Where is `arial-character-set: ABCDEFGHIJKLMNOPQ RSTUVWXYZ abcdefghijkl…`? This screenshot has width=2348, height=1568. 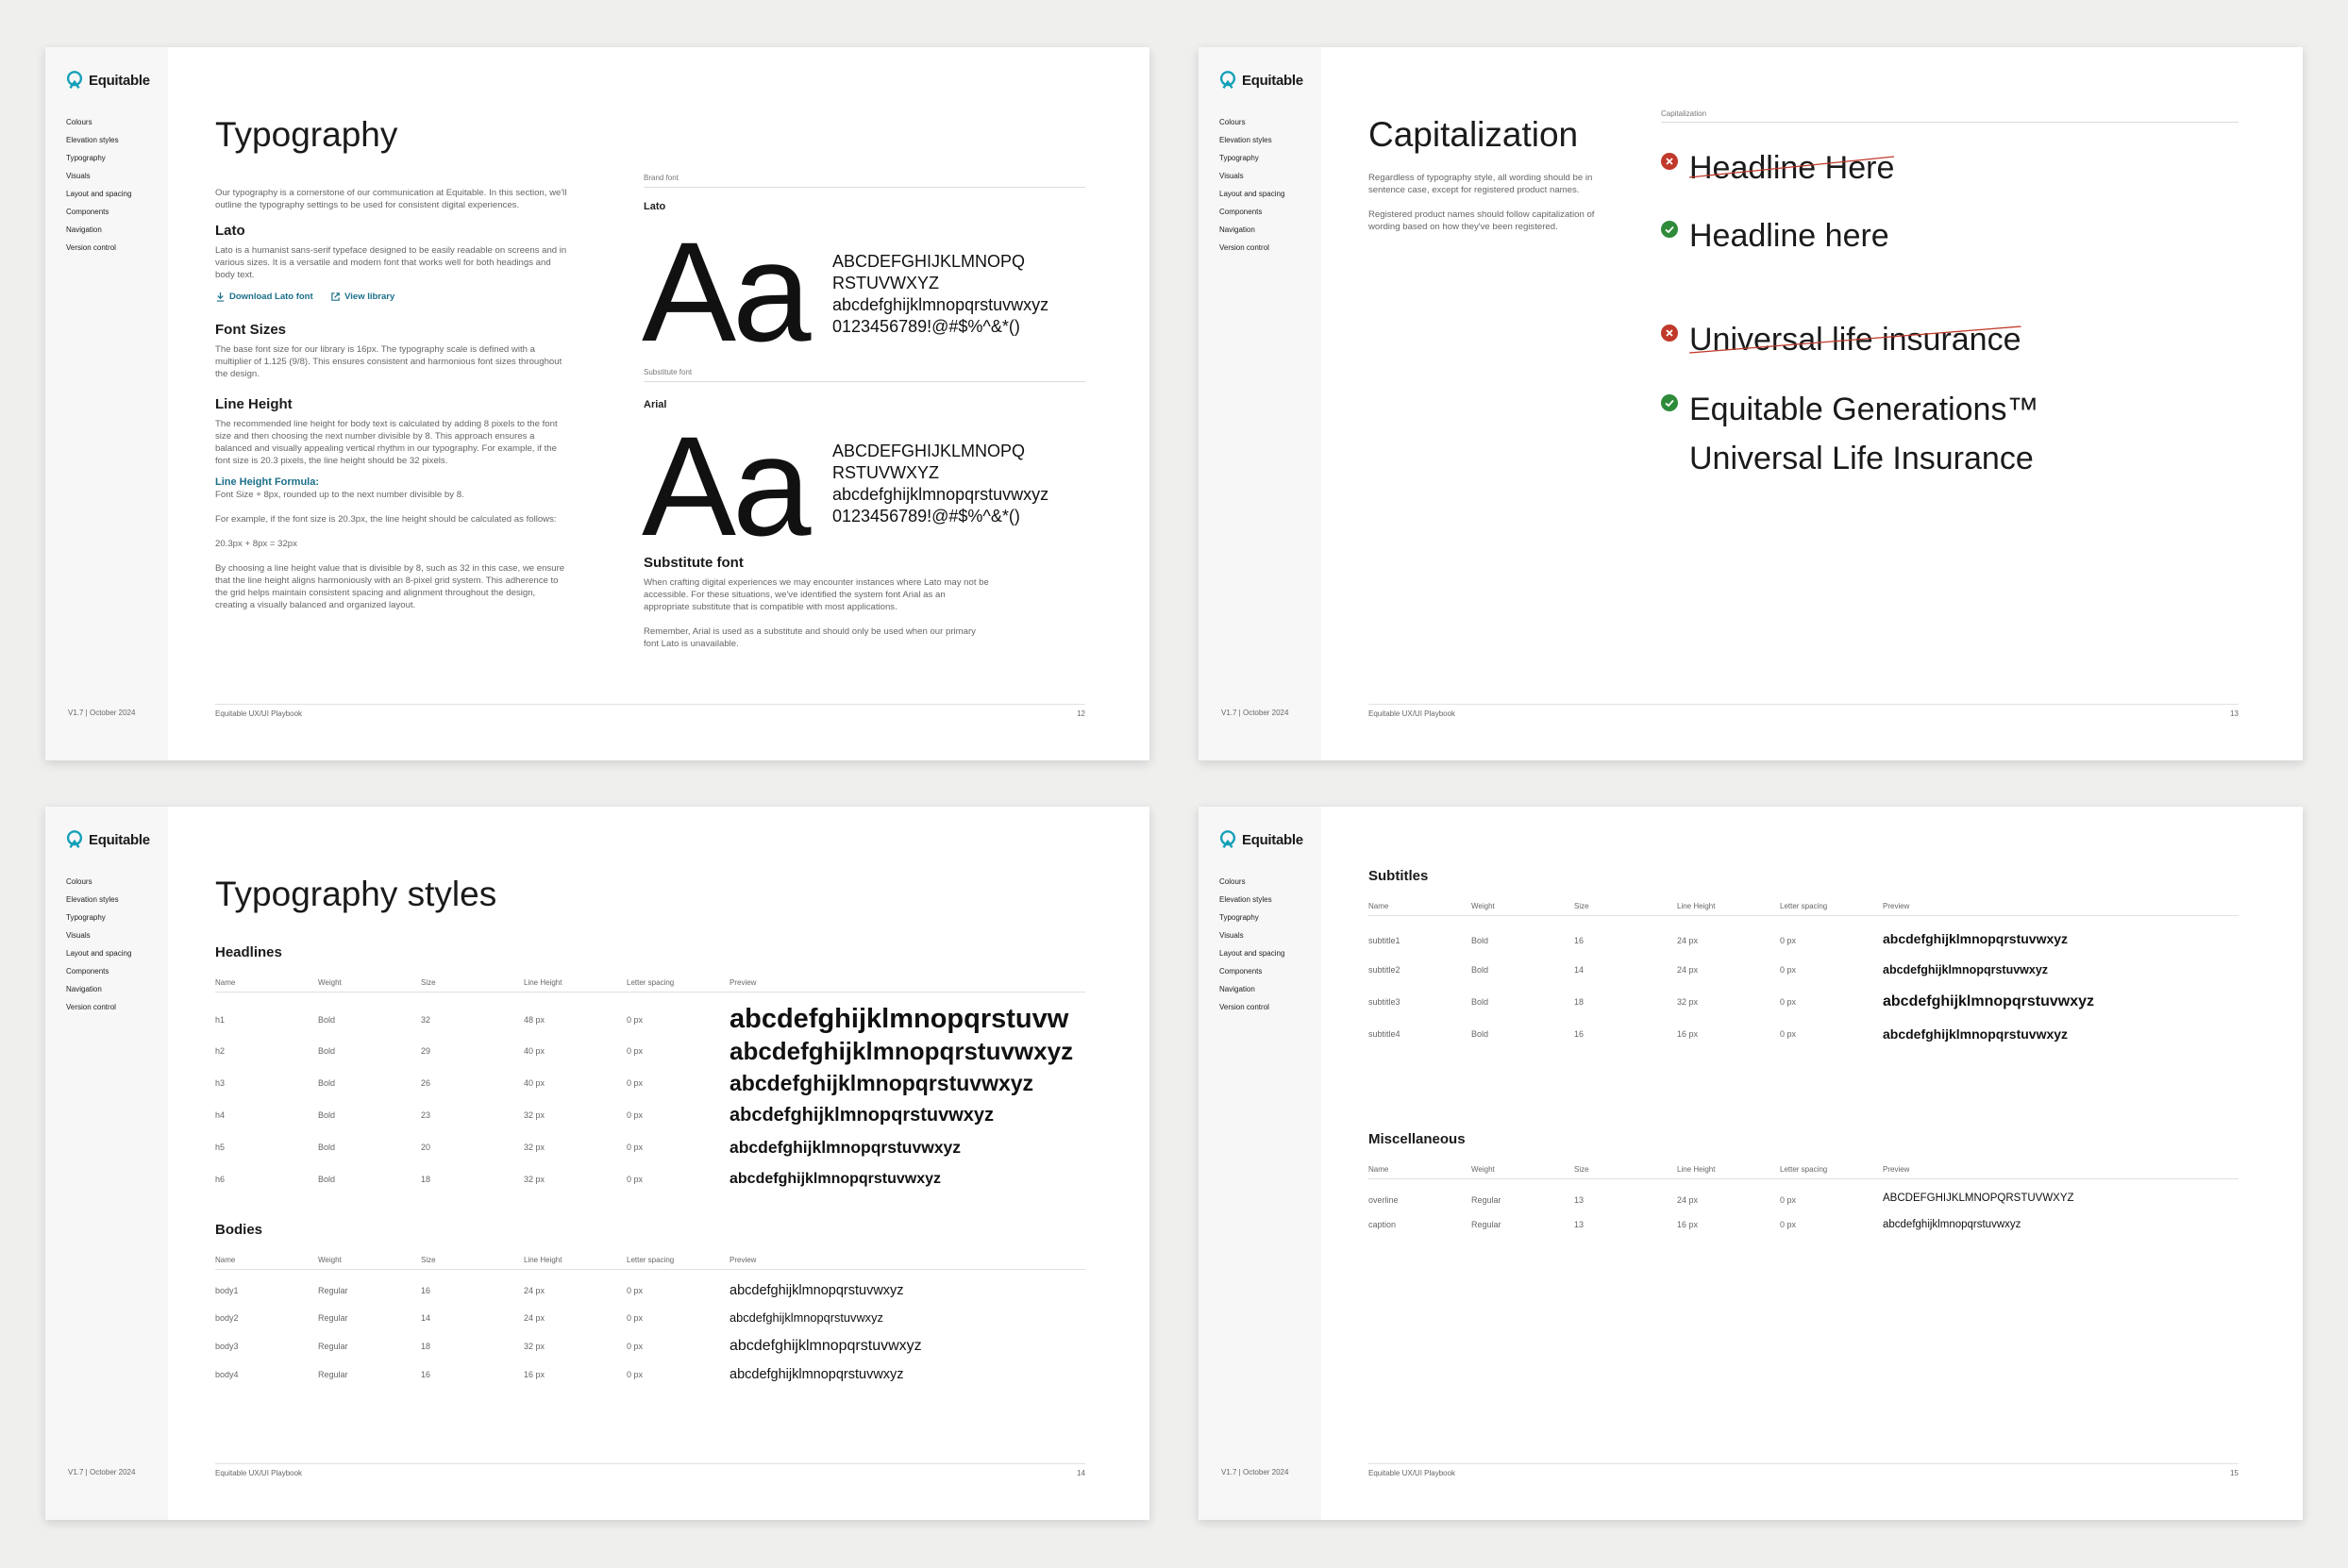 arial-character-set: ABCDEFGHIJKLMNOPQ RSTUVWXYZ abcdefghijkl… is located at coordinates (940, 484).